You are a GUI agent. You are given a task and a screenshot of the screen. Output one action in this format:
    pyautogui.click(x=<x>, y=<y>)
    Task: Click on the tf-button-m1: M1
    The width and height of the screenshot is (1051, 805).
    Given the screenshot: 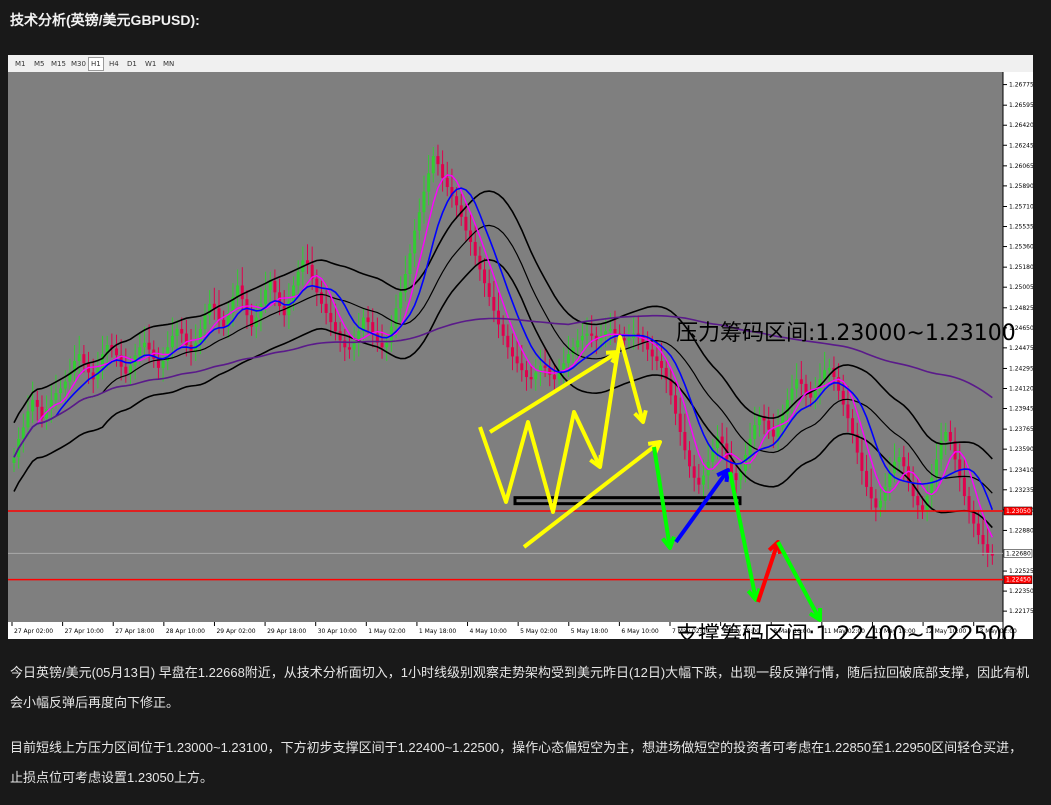 What is the action you would take?
    pyautogui.click(x=20, y=64)
    